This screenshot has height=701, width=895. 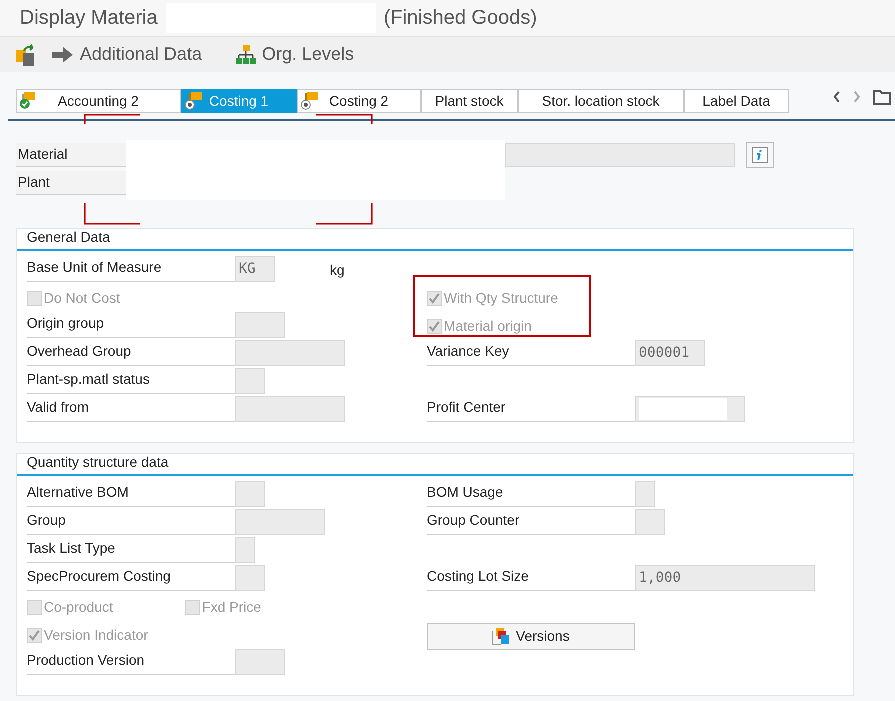 I want to click on window-title: (Finished Goods), so click(x=461, y=18).